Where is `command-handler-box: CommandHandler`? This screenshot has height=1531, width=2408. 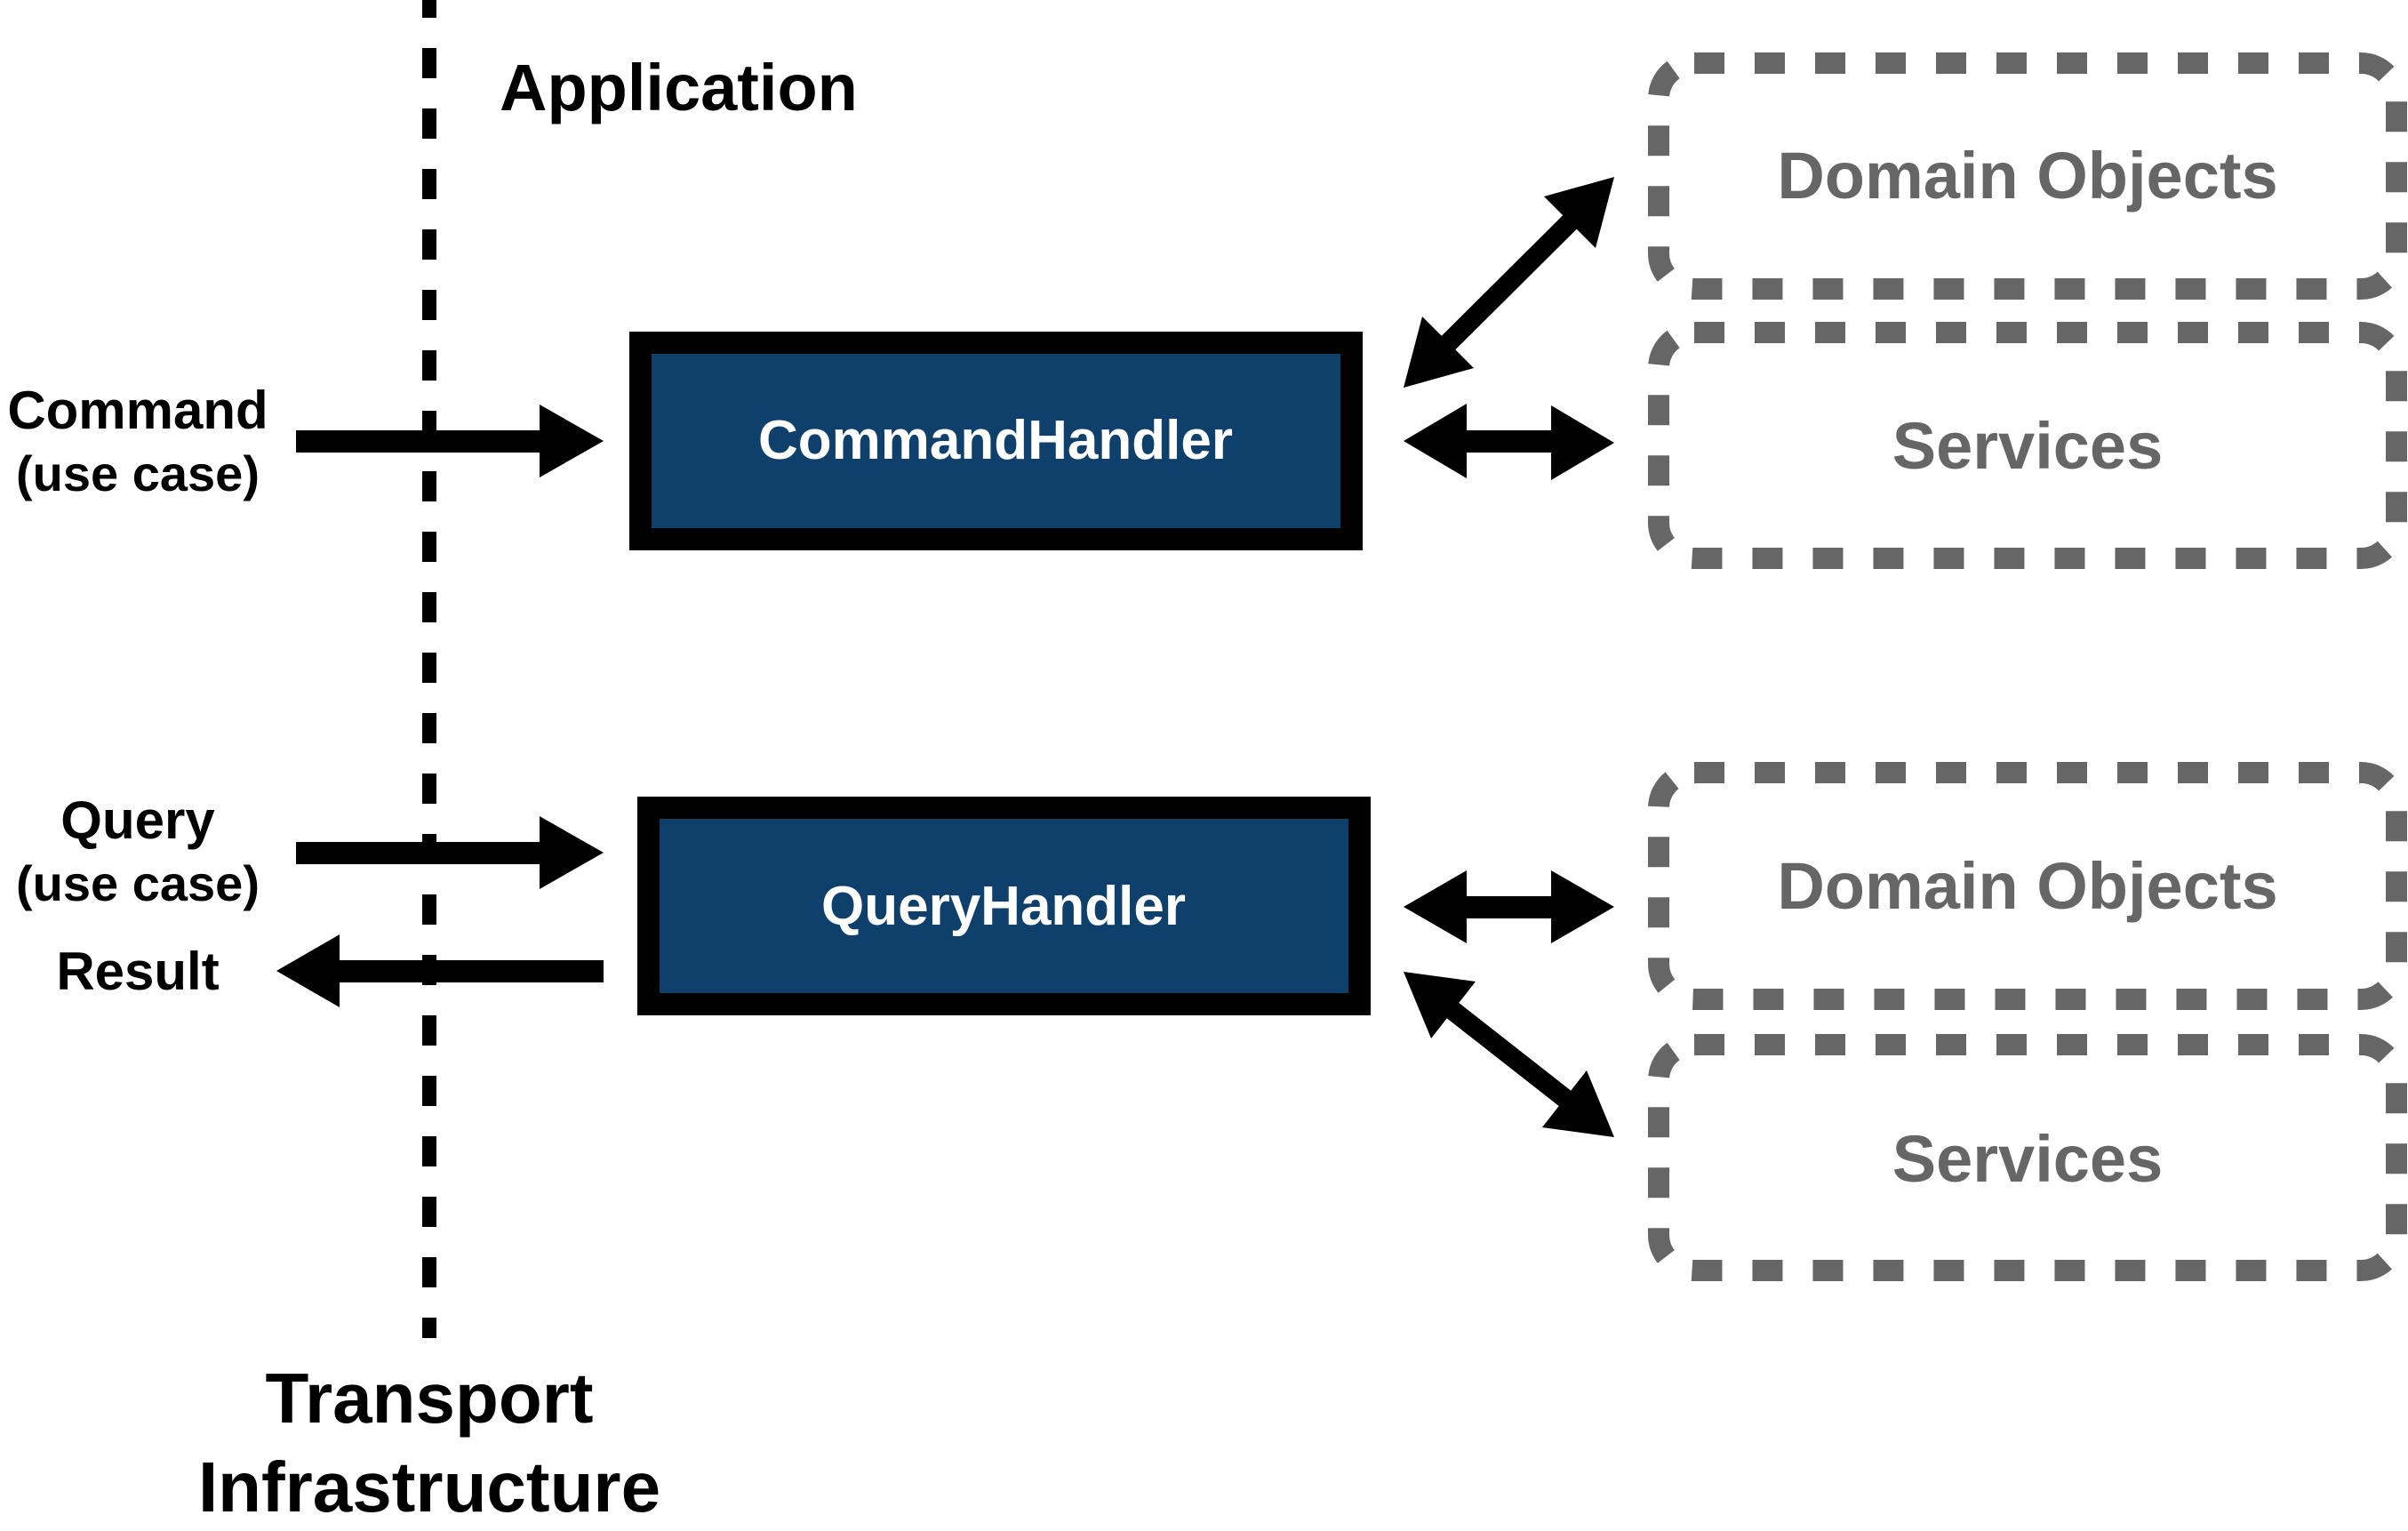
command-handler-box: CommandHandler is located at coordinates (996, 441).